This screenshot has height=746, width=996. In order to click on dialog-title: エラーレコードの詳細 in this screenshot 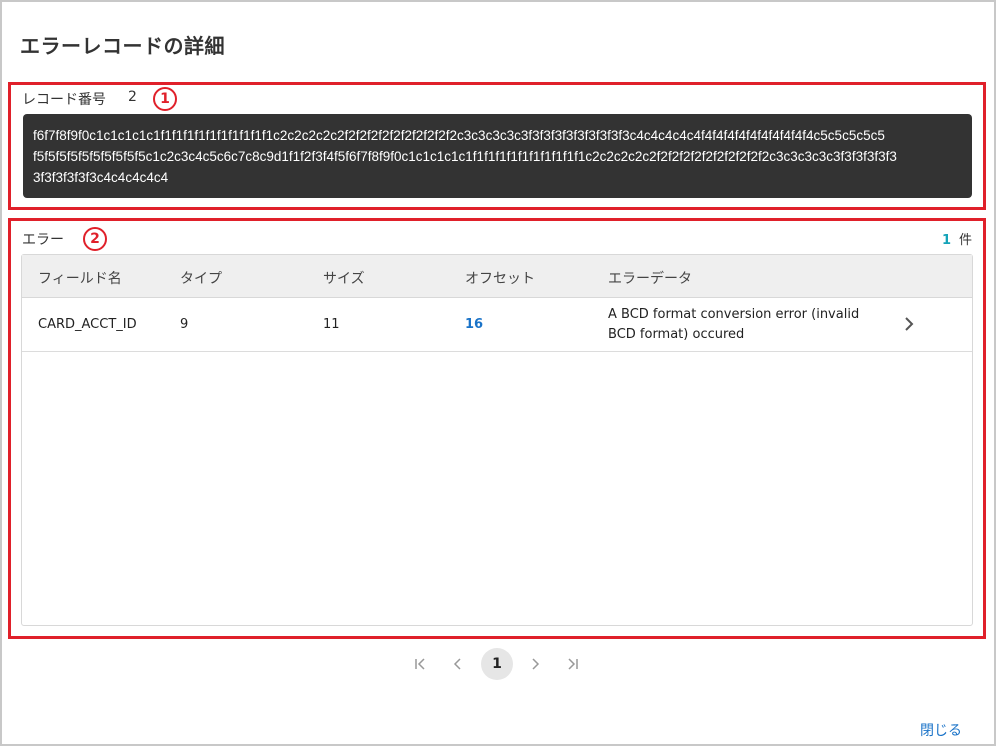, I will do `click(122, 46)`.